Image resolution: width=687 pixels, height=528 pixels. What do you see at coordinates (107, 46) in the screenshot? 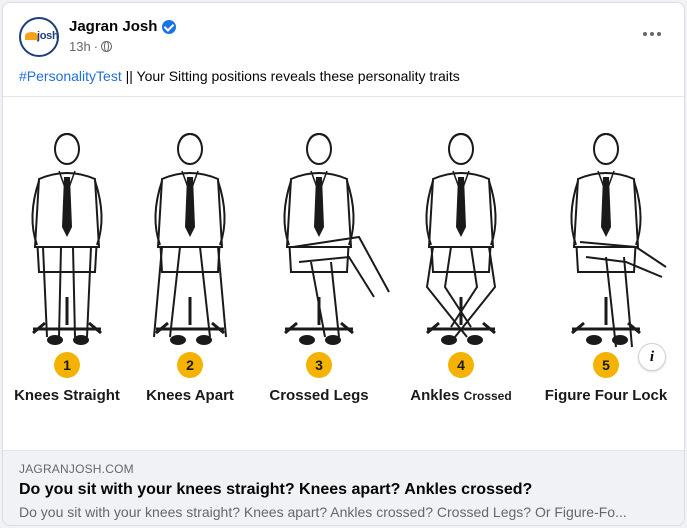
I see `globe-icon` at bounding box center [107, 46].